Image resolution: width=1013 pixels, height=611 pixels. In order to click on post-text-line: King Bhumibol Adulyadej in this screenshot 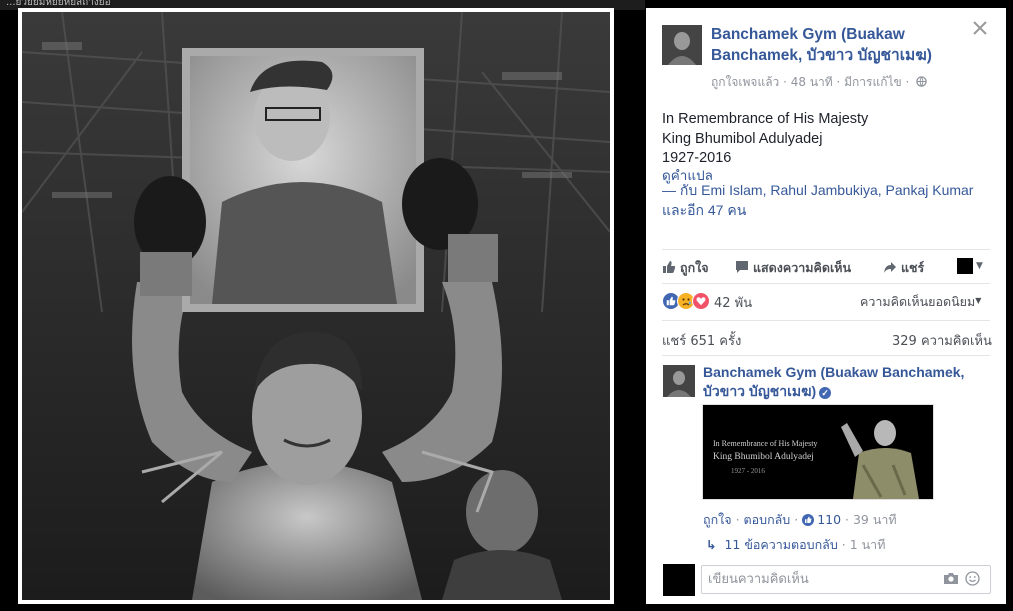, I will do `click(742, 138)`.